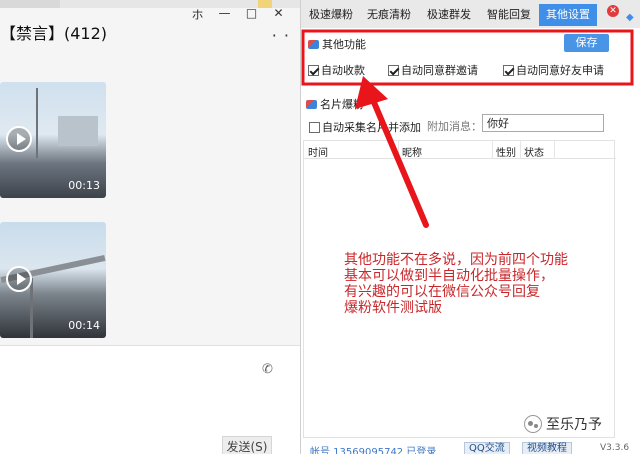 The height and width of the screenshot is (454, 640). I want to click on tab-fast-boost: 极速爆粉, so click(331, 15).